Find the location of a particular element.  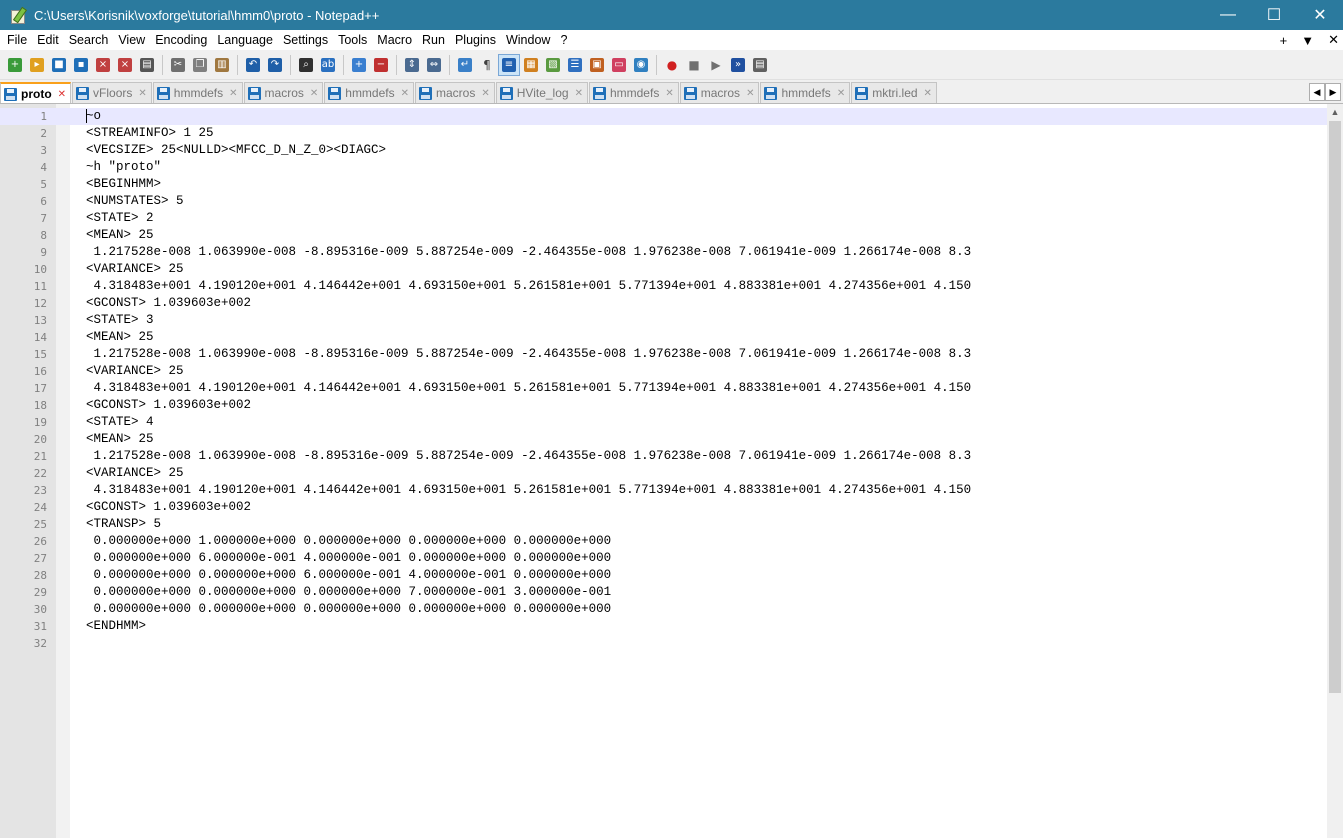

eye-button: ◉ is located at coordinates (641, 65).